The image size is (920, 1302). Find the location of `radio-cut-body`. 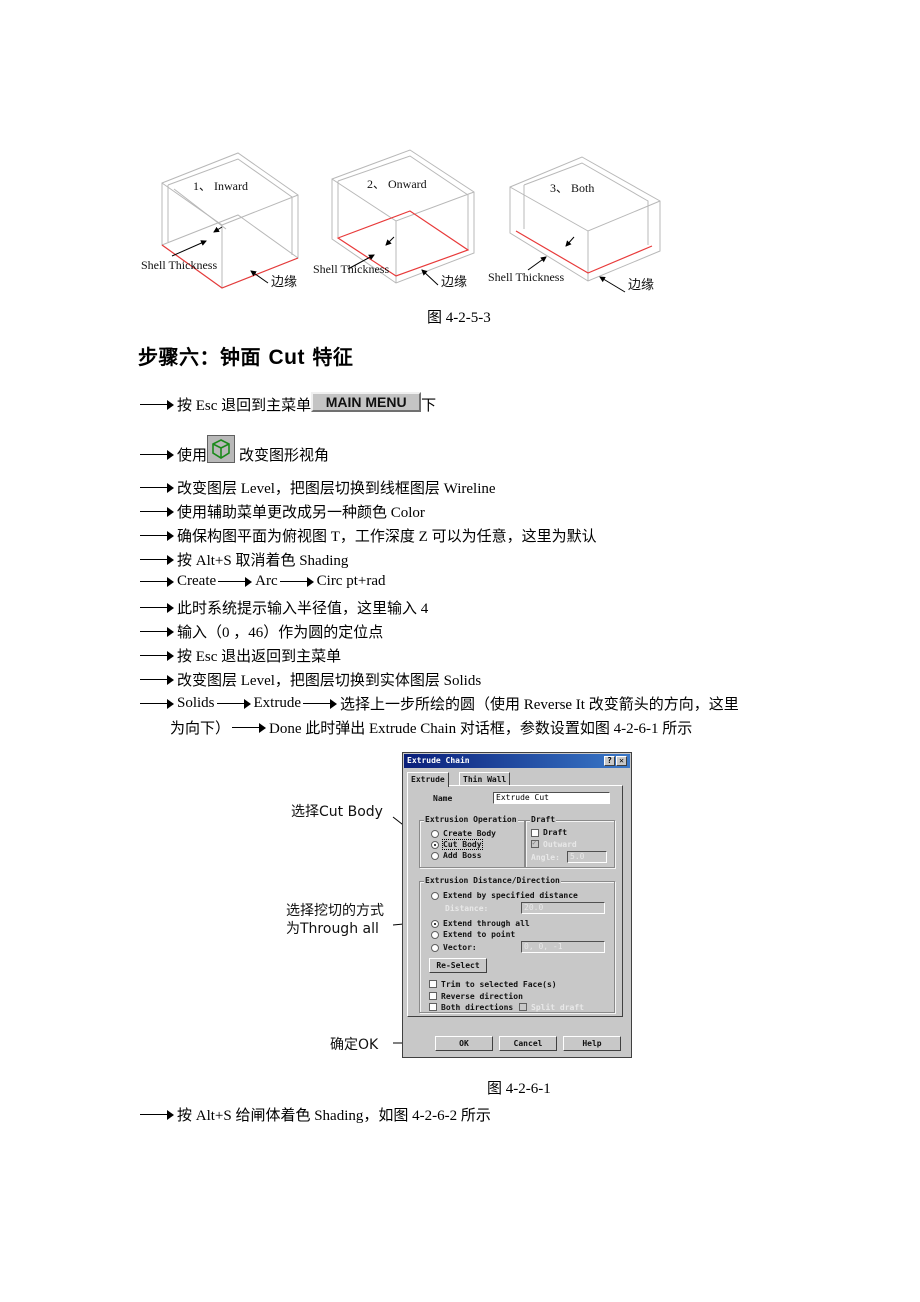

radio-cut-body is located at coordinates (435, 845).